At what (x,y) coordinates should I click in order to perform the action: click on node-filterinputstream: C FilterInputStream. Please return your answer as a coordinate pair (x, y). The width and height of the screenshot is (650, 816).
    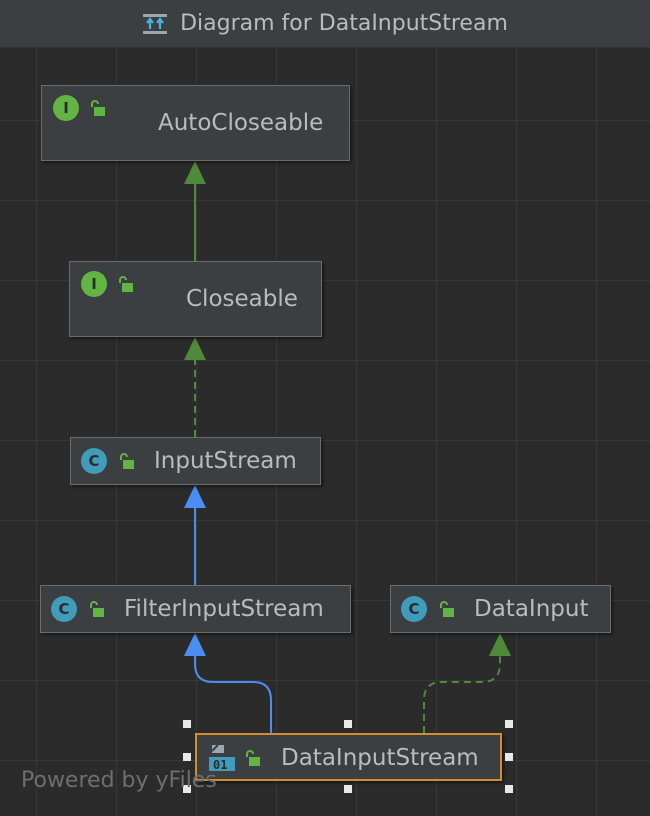
    Looking at the image, I should click on (195, 609).